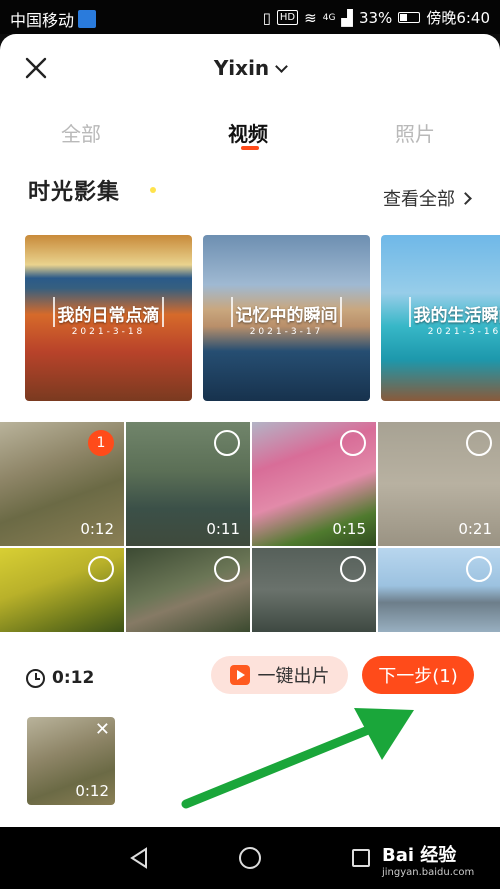  What do you see at coordinates (314, 484) in the screenshot?
I see `video-thumbnail: 0:15` at bounding box center [314, 484].